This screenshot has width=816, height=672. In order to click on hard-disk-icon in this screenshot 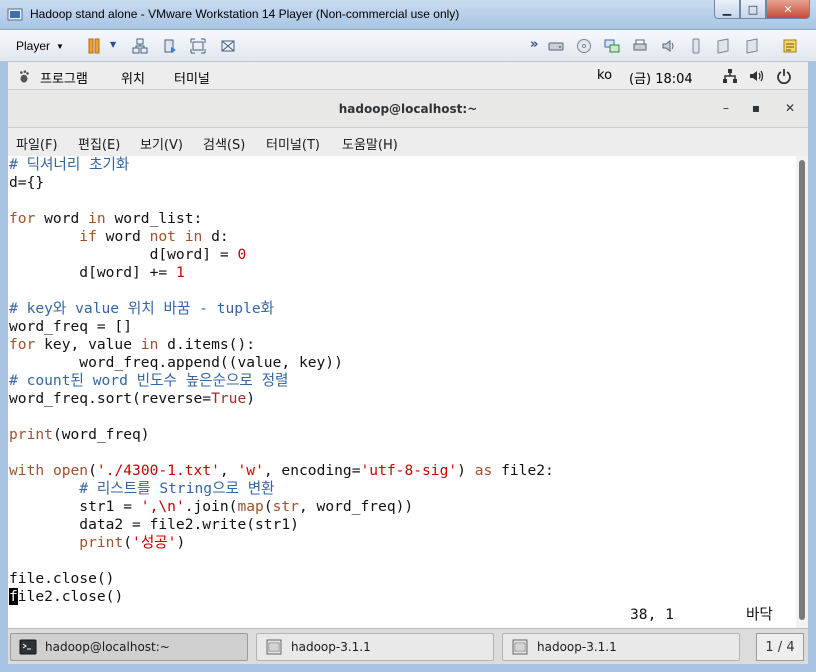, I will do `click(556, 46)`.